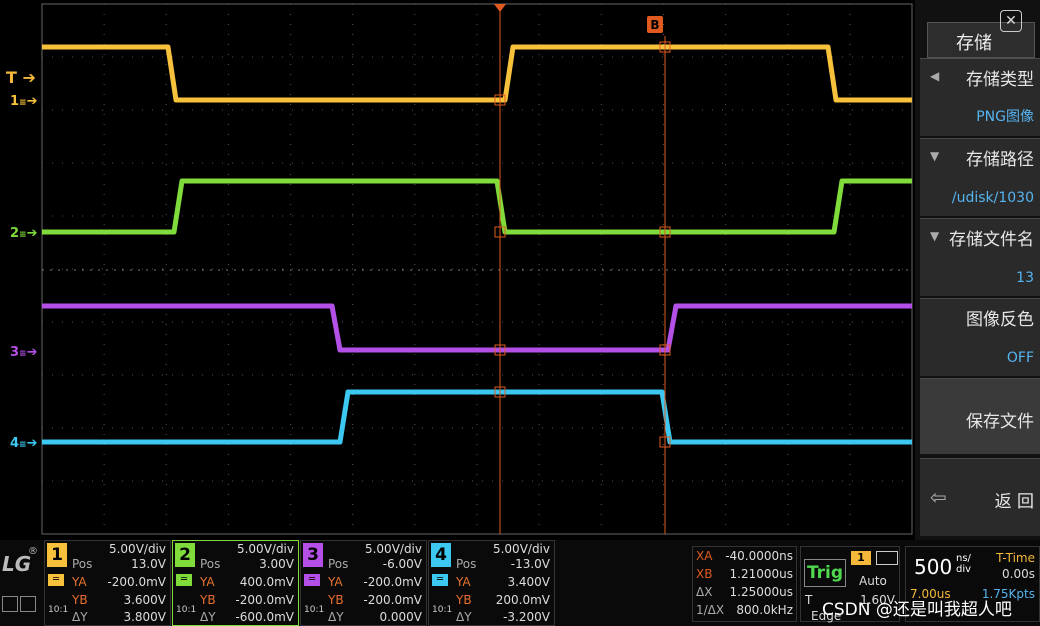 The height and width of the screenshot is (626, 1040). Describe the element at coordinates (980, 97) in the screenshot. I see `menu-item-save-type: ◀ 存储类型 PNG图像` at that location.